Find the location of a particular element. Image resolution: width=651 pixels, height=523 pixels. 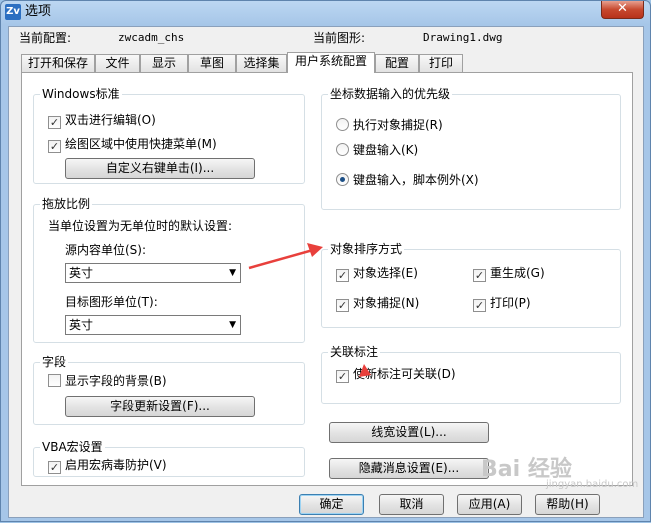

group-object-sorting: 对象排序方式 ✓ 对象选择(E) ✓ 重生成(G) ✓ 对象捕捉(N) ✓ 打印(P) is located at coordinates (471, 285).